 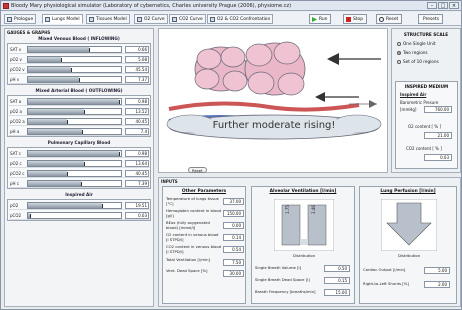 I want to click on gauge-row: pO2 c 13.64, so click(x=79, y=163).